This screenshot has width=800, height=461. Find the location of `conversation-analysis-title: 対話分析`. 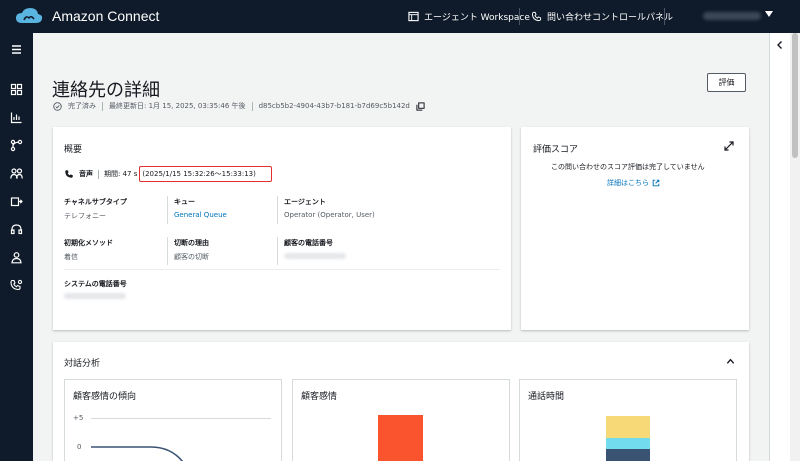

conversation-analysis-title: 対話分析 is located at coordinates (82, 364).